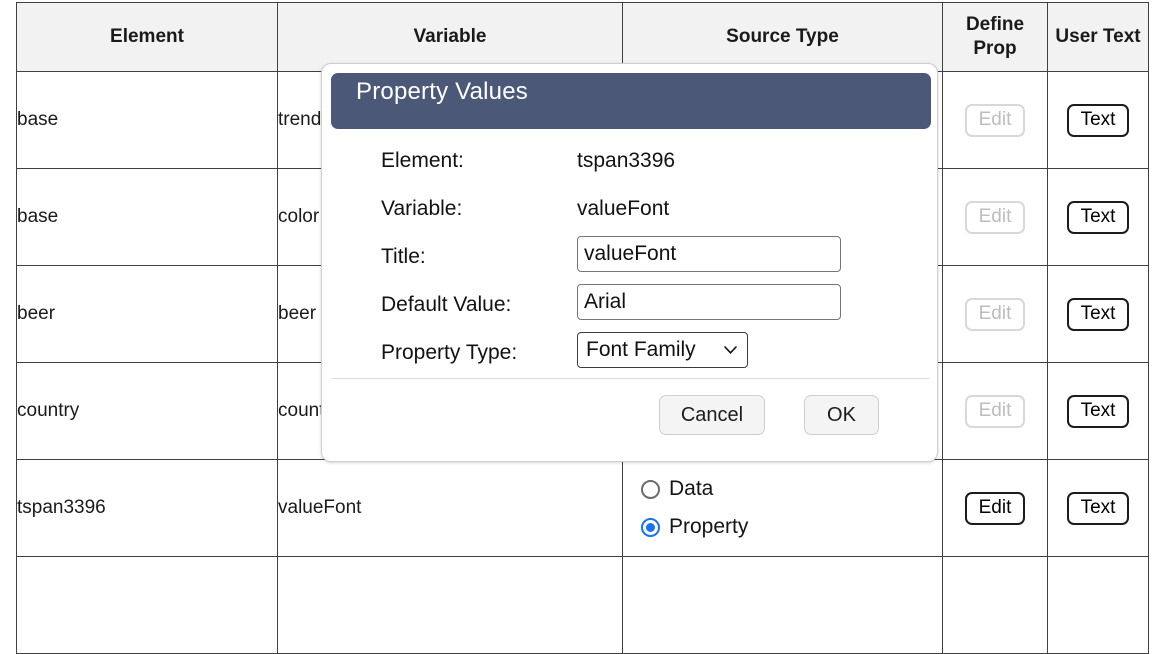  What do you see at coordinates (995, 605) in the screenshot?
I see `cell-define-prop` at bounding box center [995, 605].